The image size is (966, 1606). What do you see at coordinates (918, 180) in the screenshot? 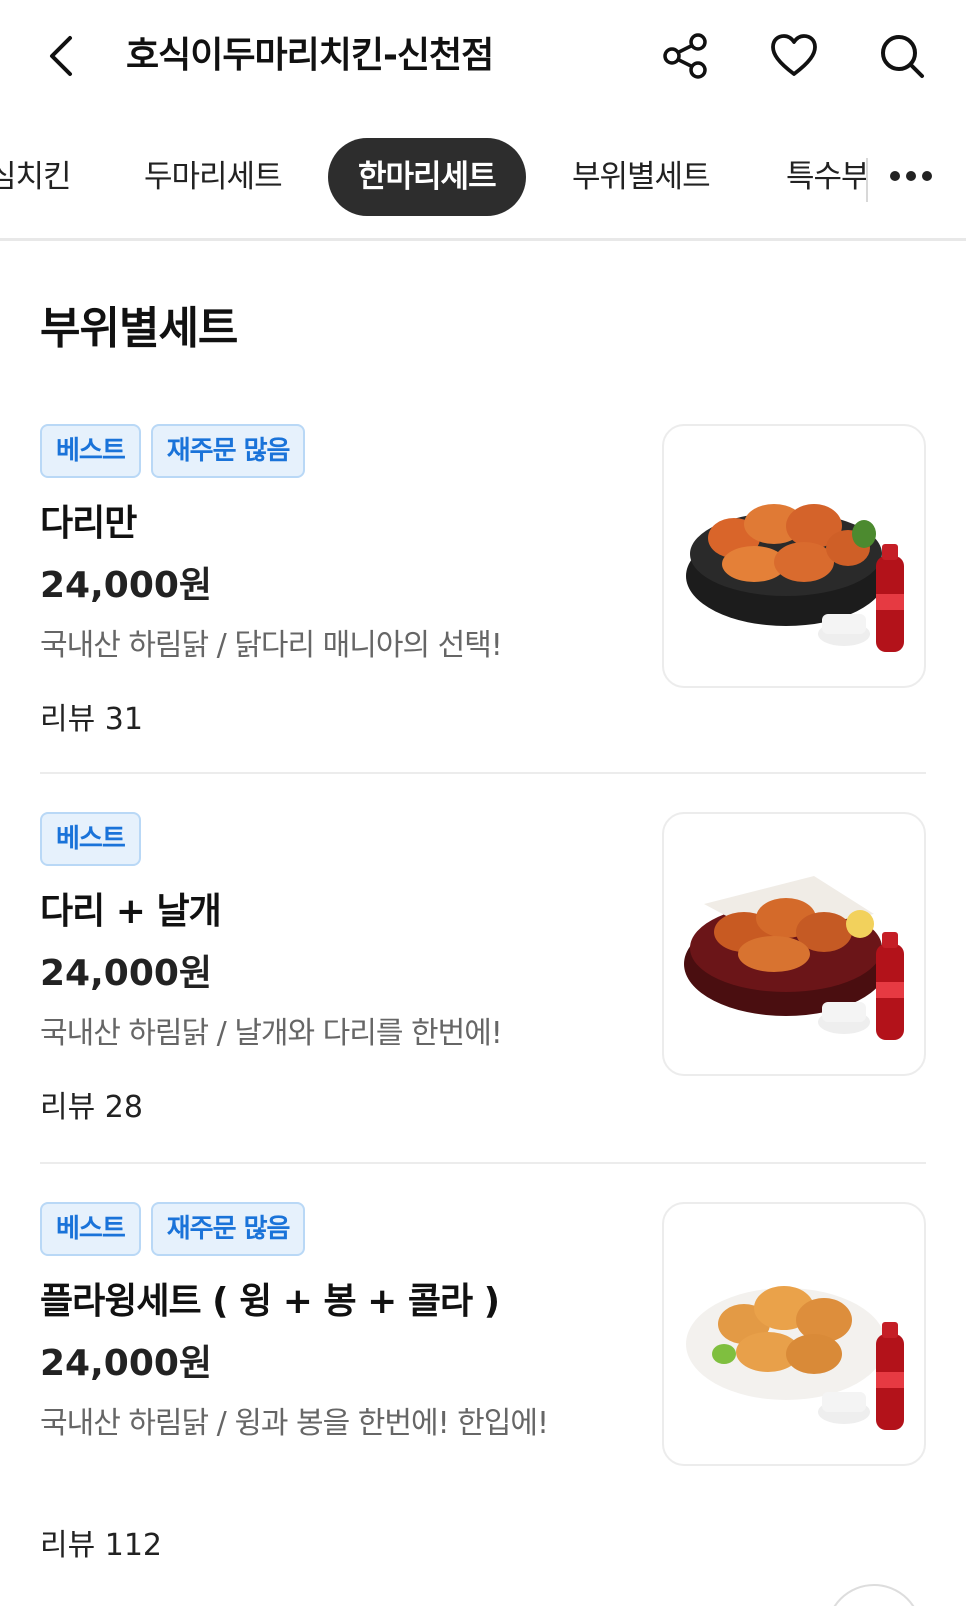
I see `more-categories-button` at bounding box center [918, 180].